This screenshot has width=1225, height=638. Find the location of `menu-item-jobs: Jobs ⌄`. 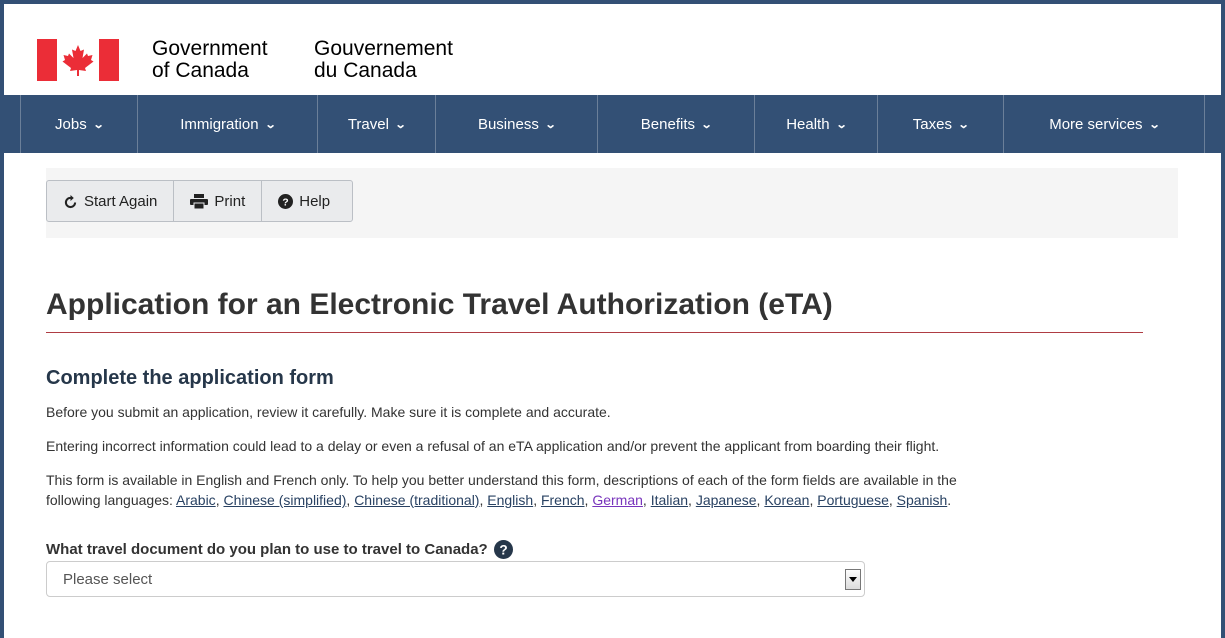

menu-item-jobs: Jobs ⌄ is located at coordinates (79, 124).